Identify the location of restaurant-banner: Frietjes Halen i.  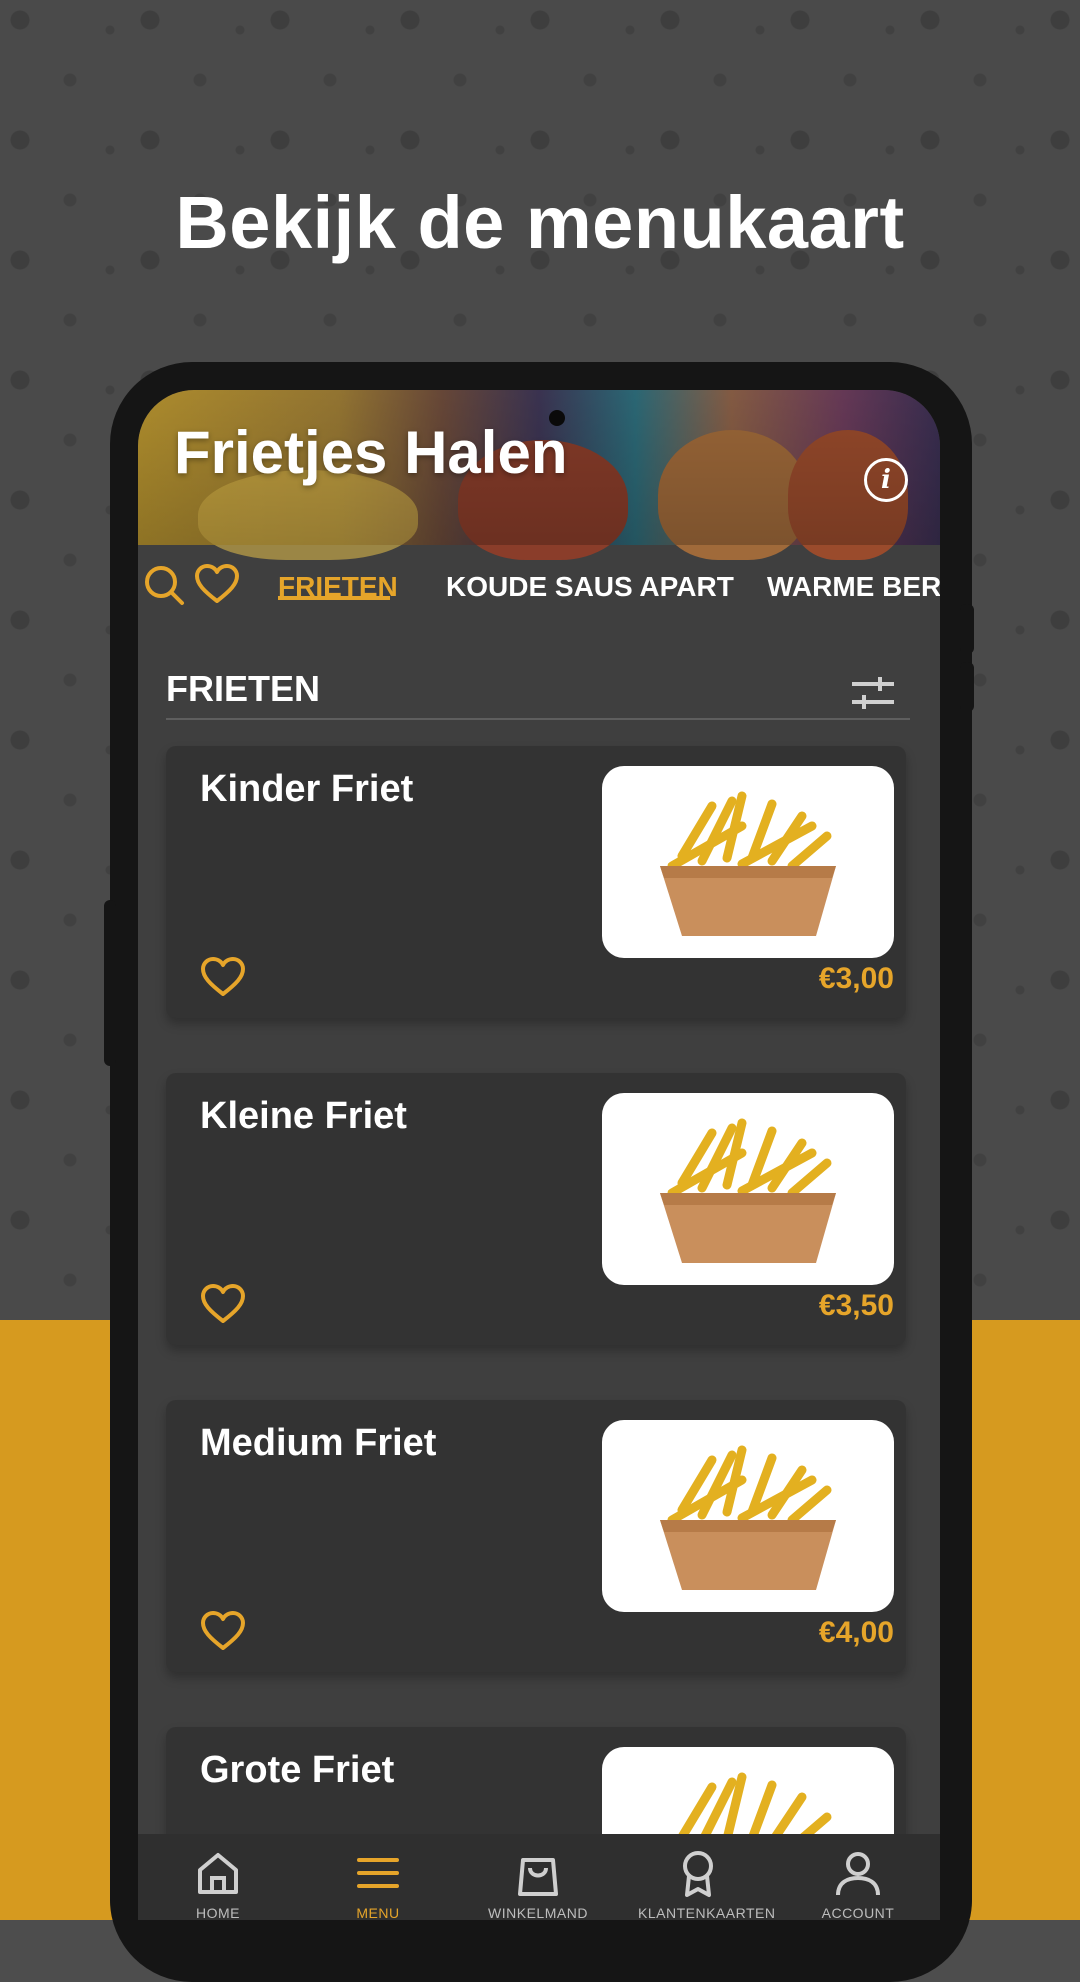
(539, 475).